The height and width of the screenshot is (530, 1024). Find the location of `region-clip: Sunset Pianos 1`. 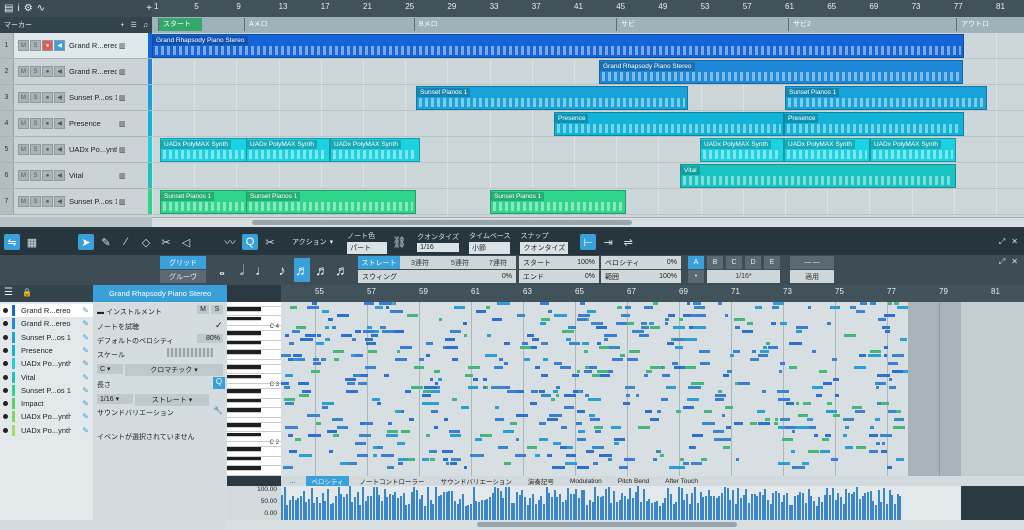

region-clip: Sunset Pianos 1 is located at coordinates (886, 98).